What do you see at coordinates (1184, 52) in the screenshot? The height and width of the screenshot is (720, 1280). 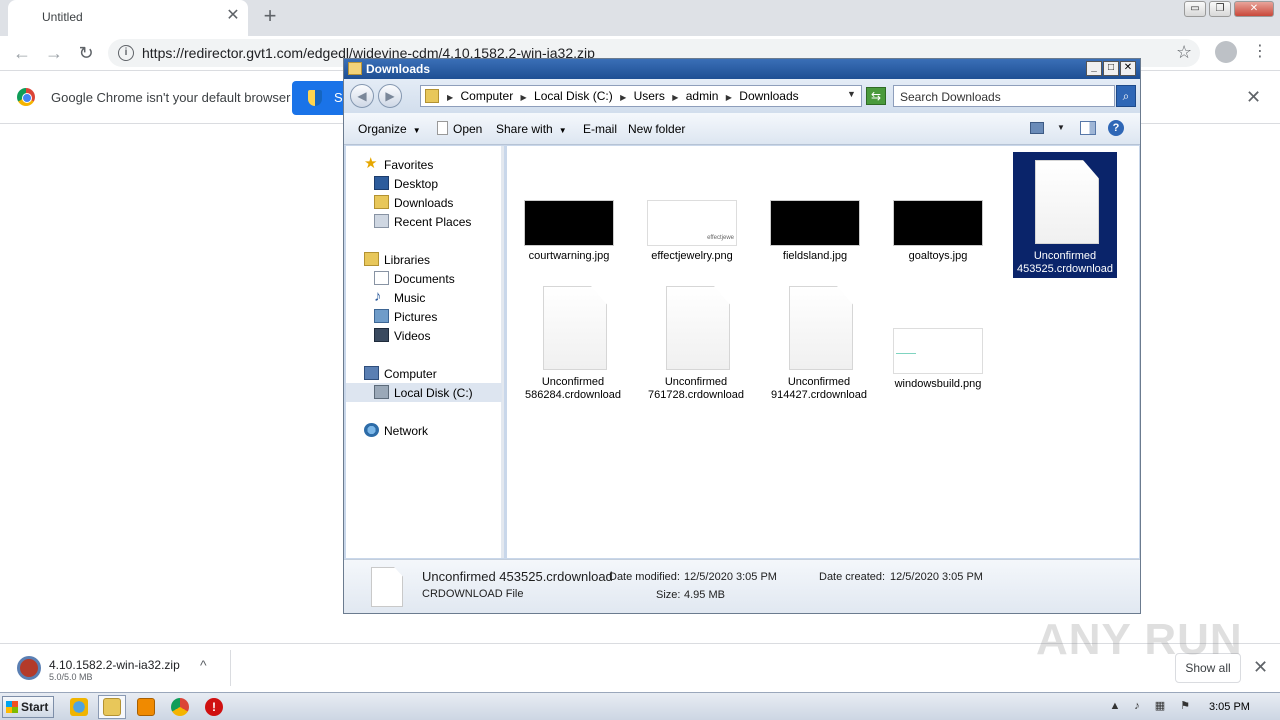 I see `bookmark-star-icon: ☆` at bounding box center [1184, 52].